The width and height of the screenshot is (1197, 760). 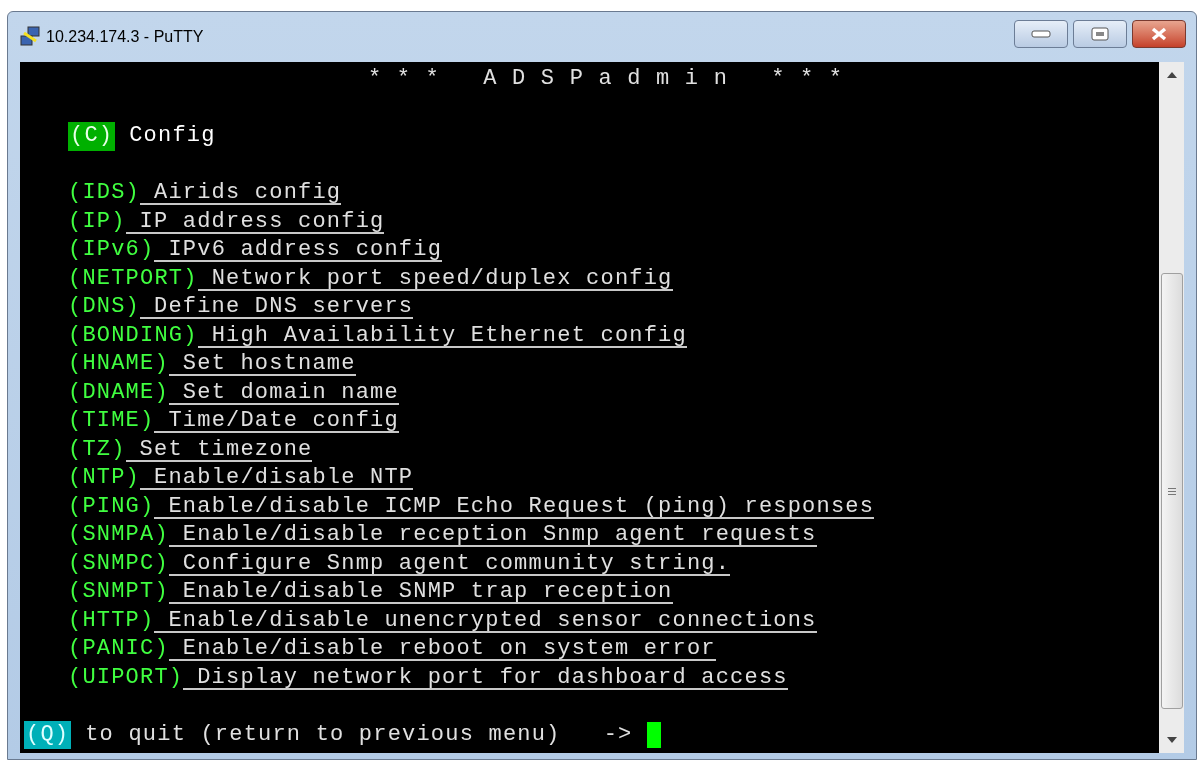 I want to click on quit-key-highlight: (Q), so click(x=48, y=734).